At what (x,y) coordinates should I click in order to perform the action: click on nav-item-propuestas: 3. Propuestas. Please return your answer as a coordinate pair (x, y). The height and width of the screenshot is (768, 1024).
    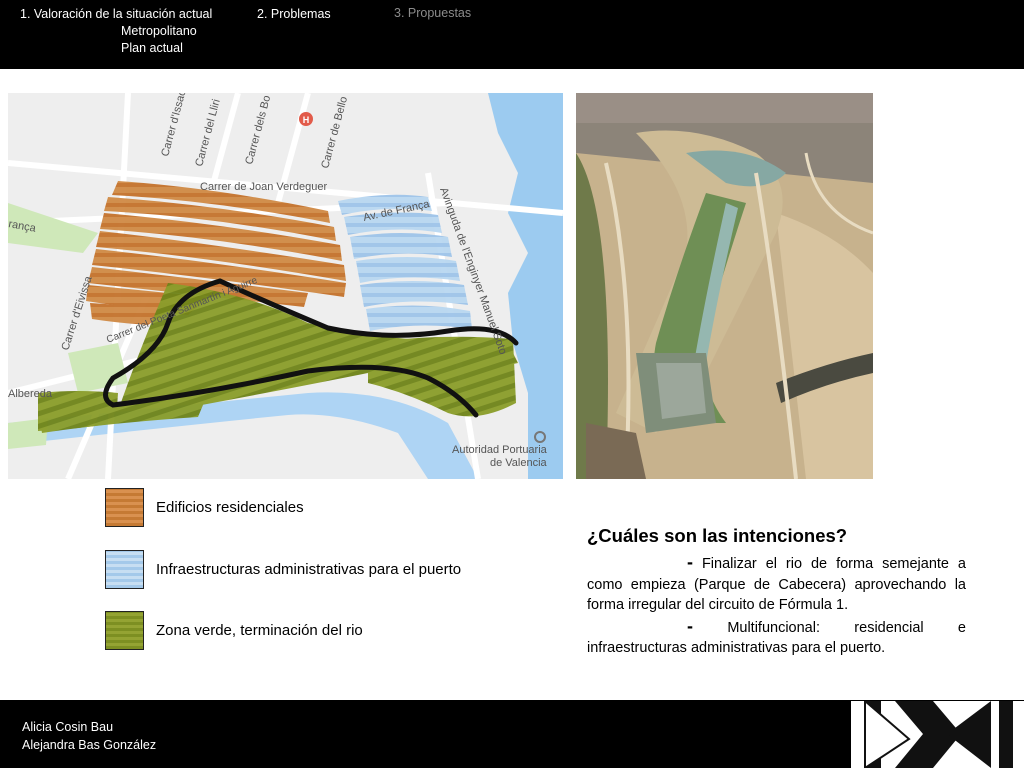
    Looking at the image, I should click on (432, 13).